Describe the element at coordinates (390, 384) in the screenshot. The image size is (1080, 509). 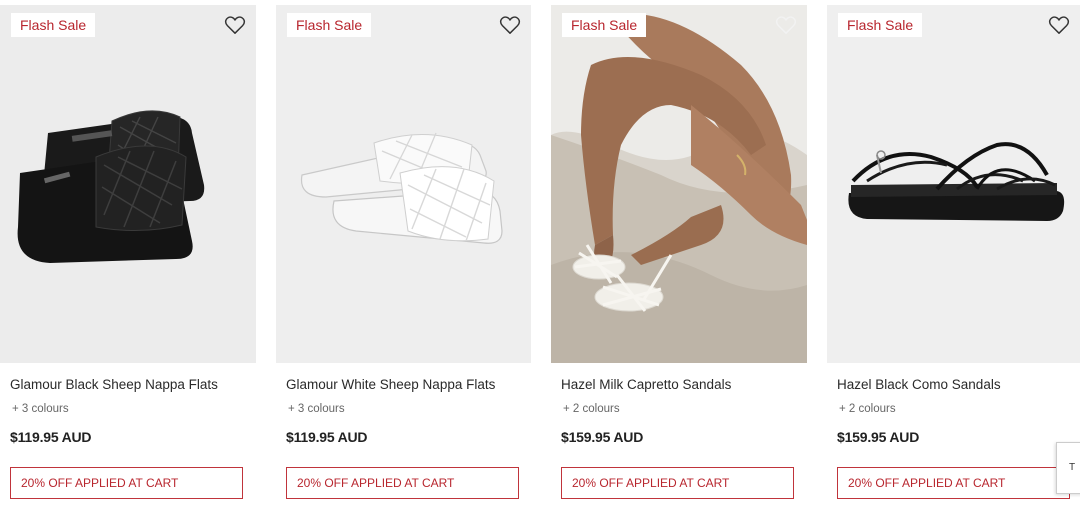
I see `product-name: Glamour White Sheep Nappa Flats` at that location.